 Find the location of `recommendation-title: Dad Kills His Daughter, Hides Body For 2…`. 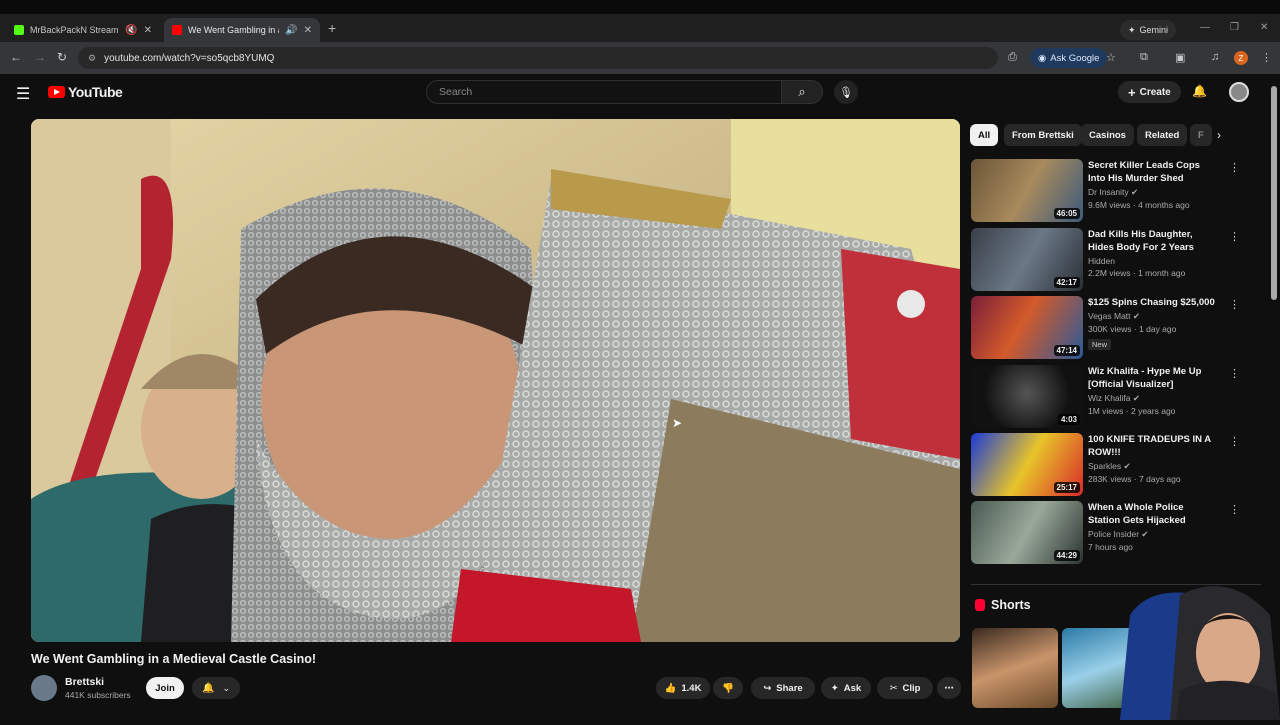

recommendation-title: Dad Kills His Daughter, Hides Body For 2… is located at coordinates (1152, 241).